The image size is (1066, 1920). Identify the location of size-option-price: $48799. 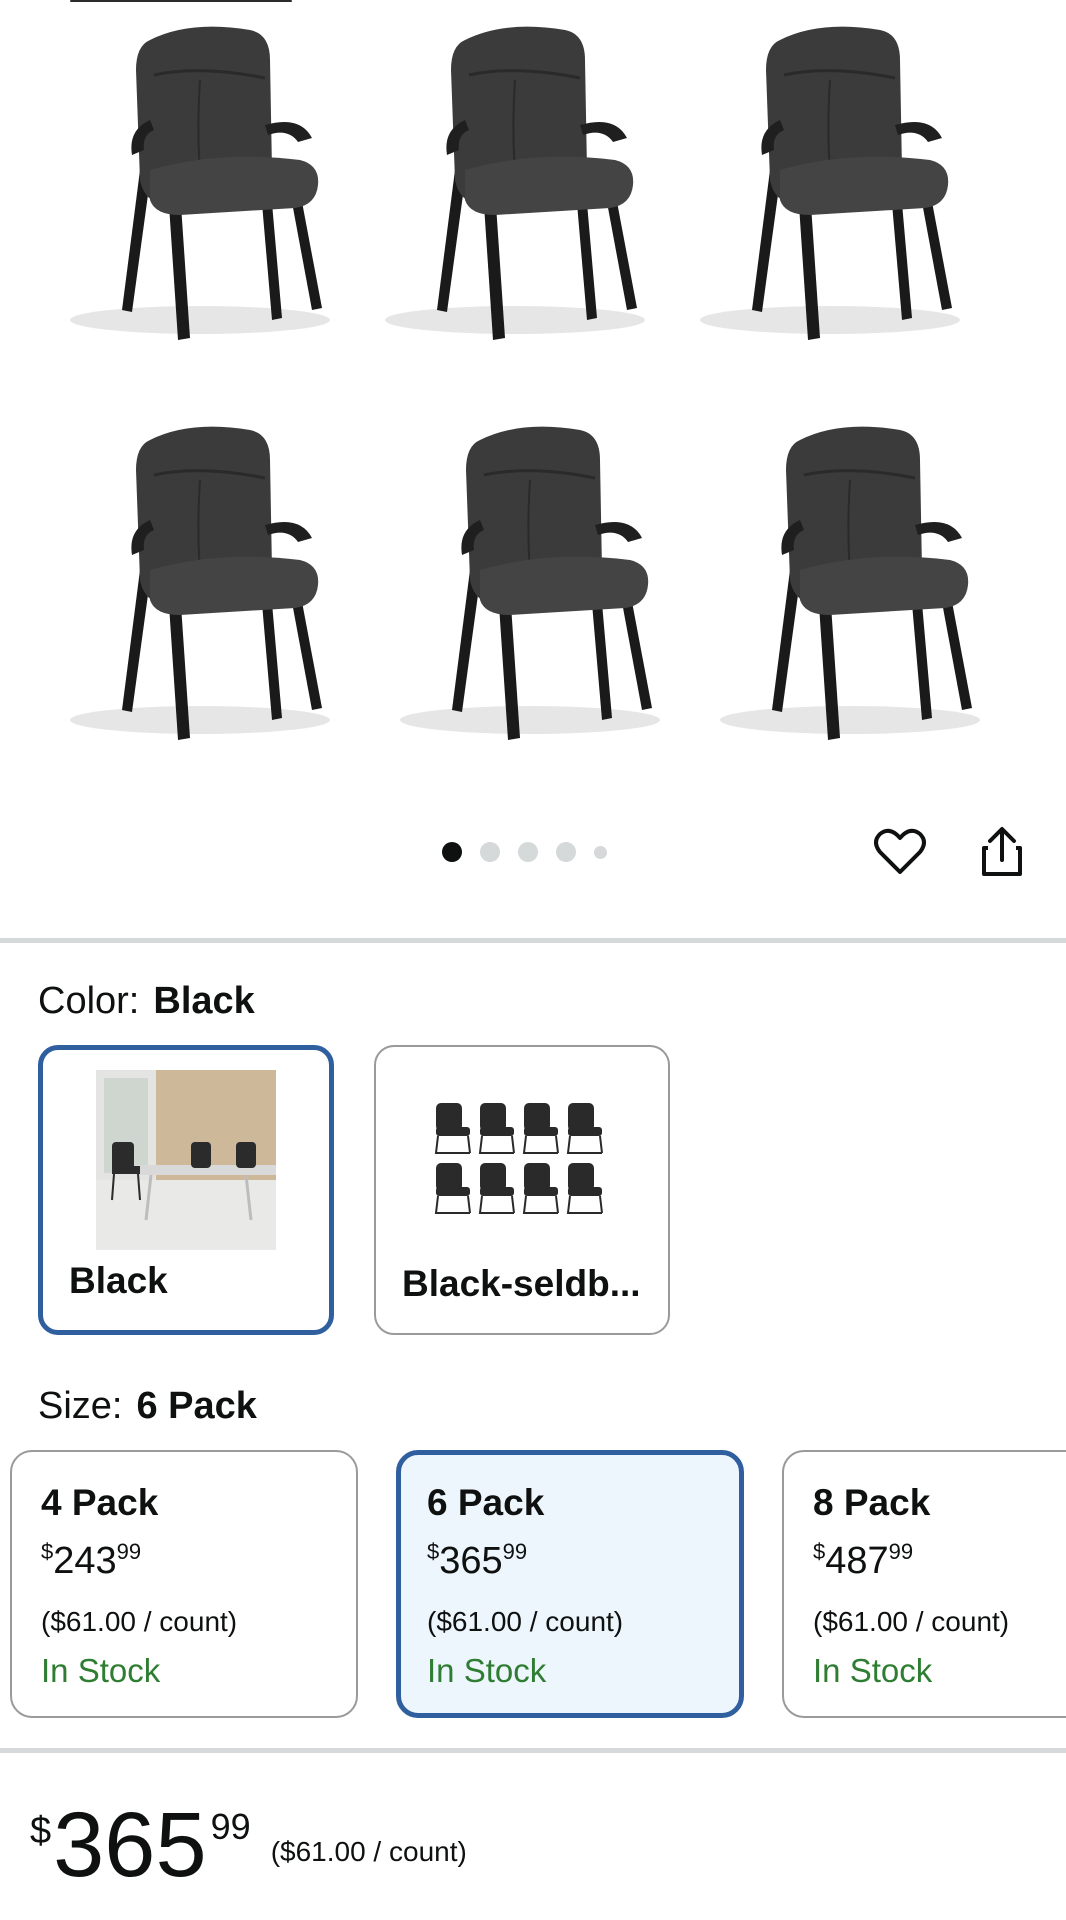
(939, 1560).